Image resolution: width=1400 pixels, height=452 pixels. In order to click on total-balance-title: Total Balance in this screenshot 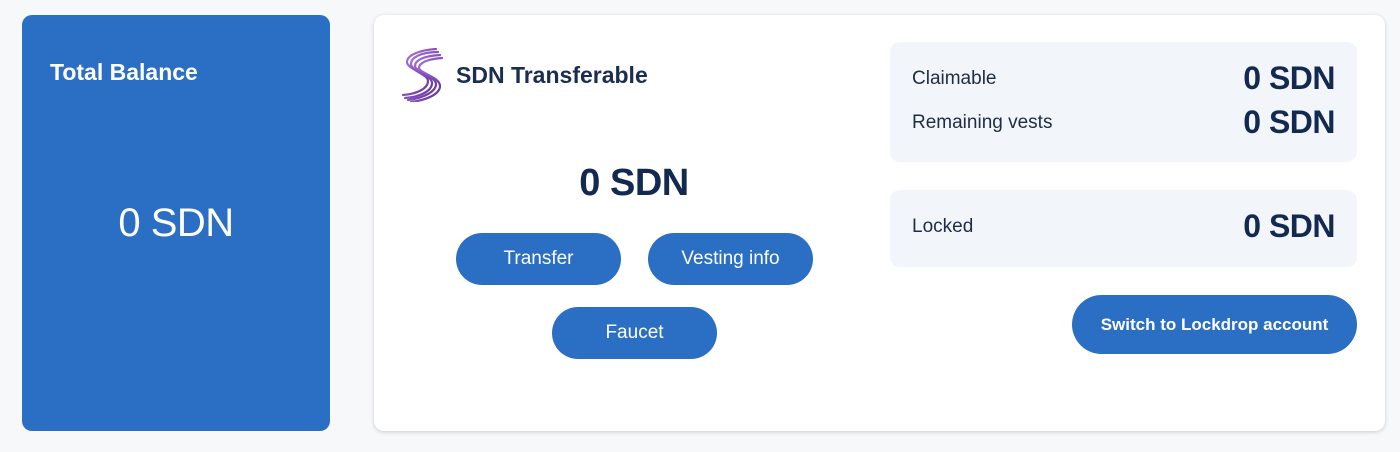, I will do `click(124, 72)`.